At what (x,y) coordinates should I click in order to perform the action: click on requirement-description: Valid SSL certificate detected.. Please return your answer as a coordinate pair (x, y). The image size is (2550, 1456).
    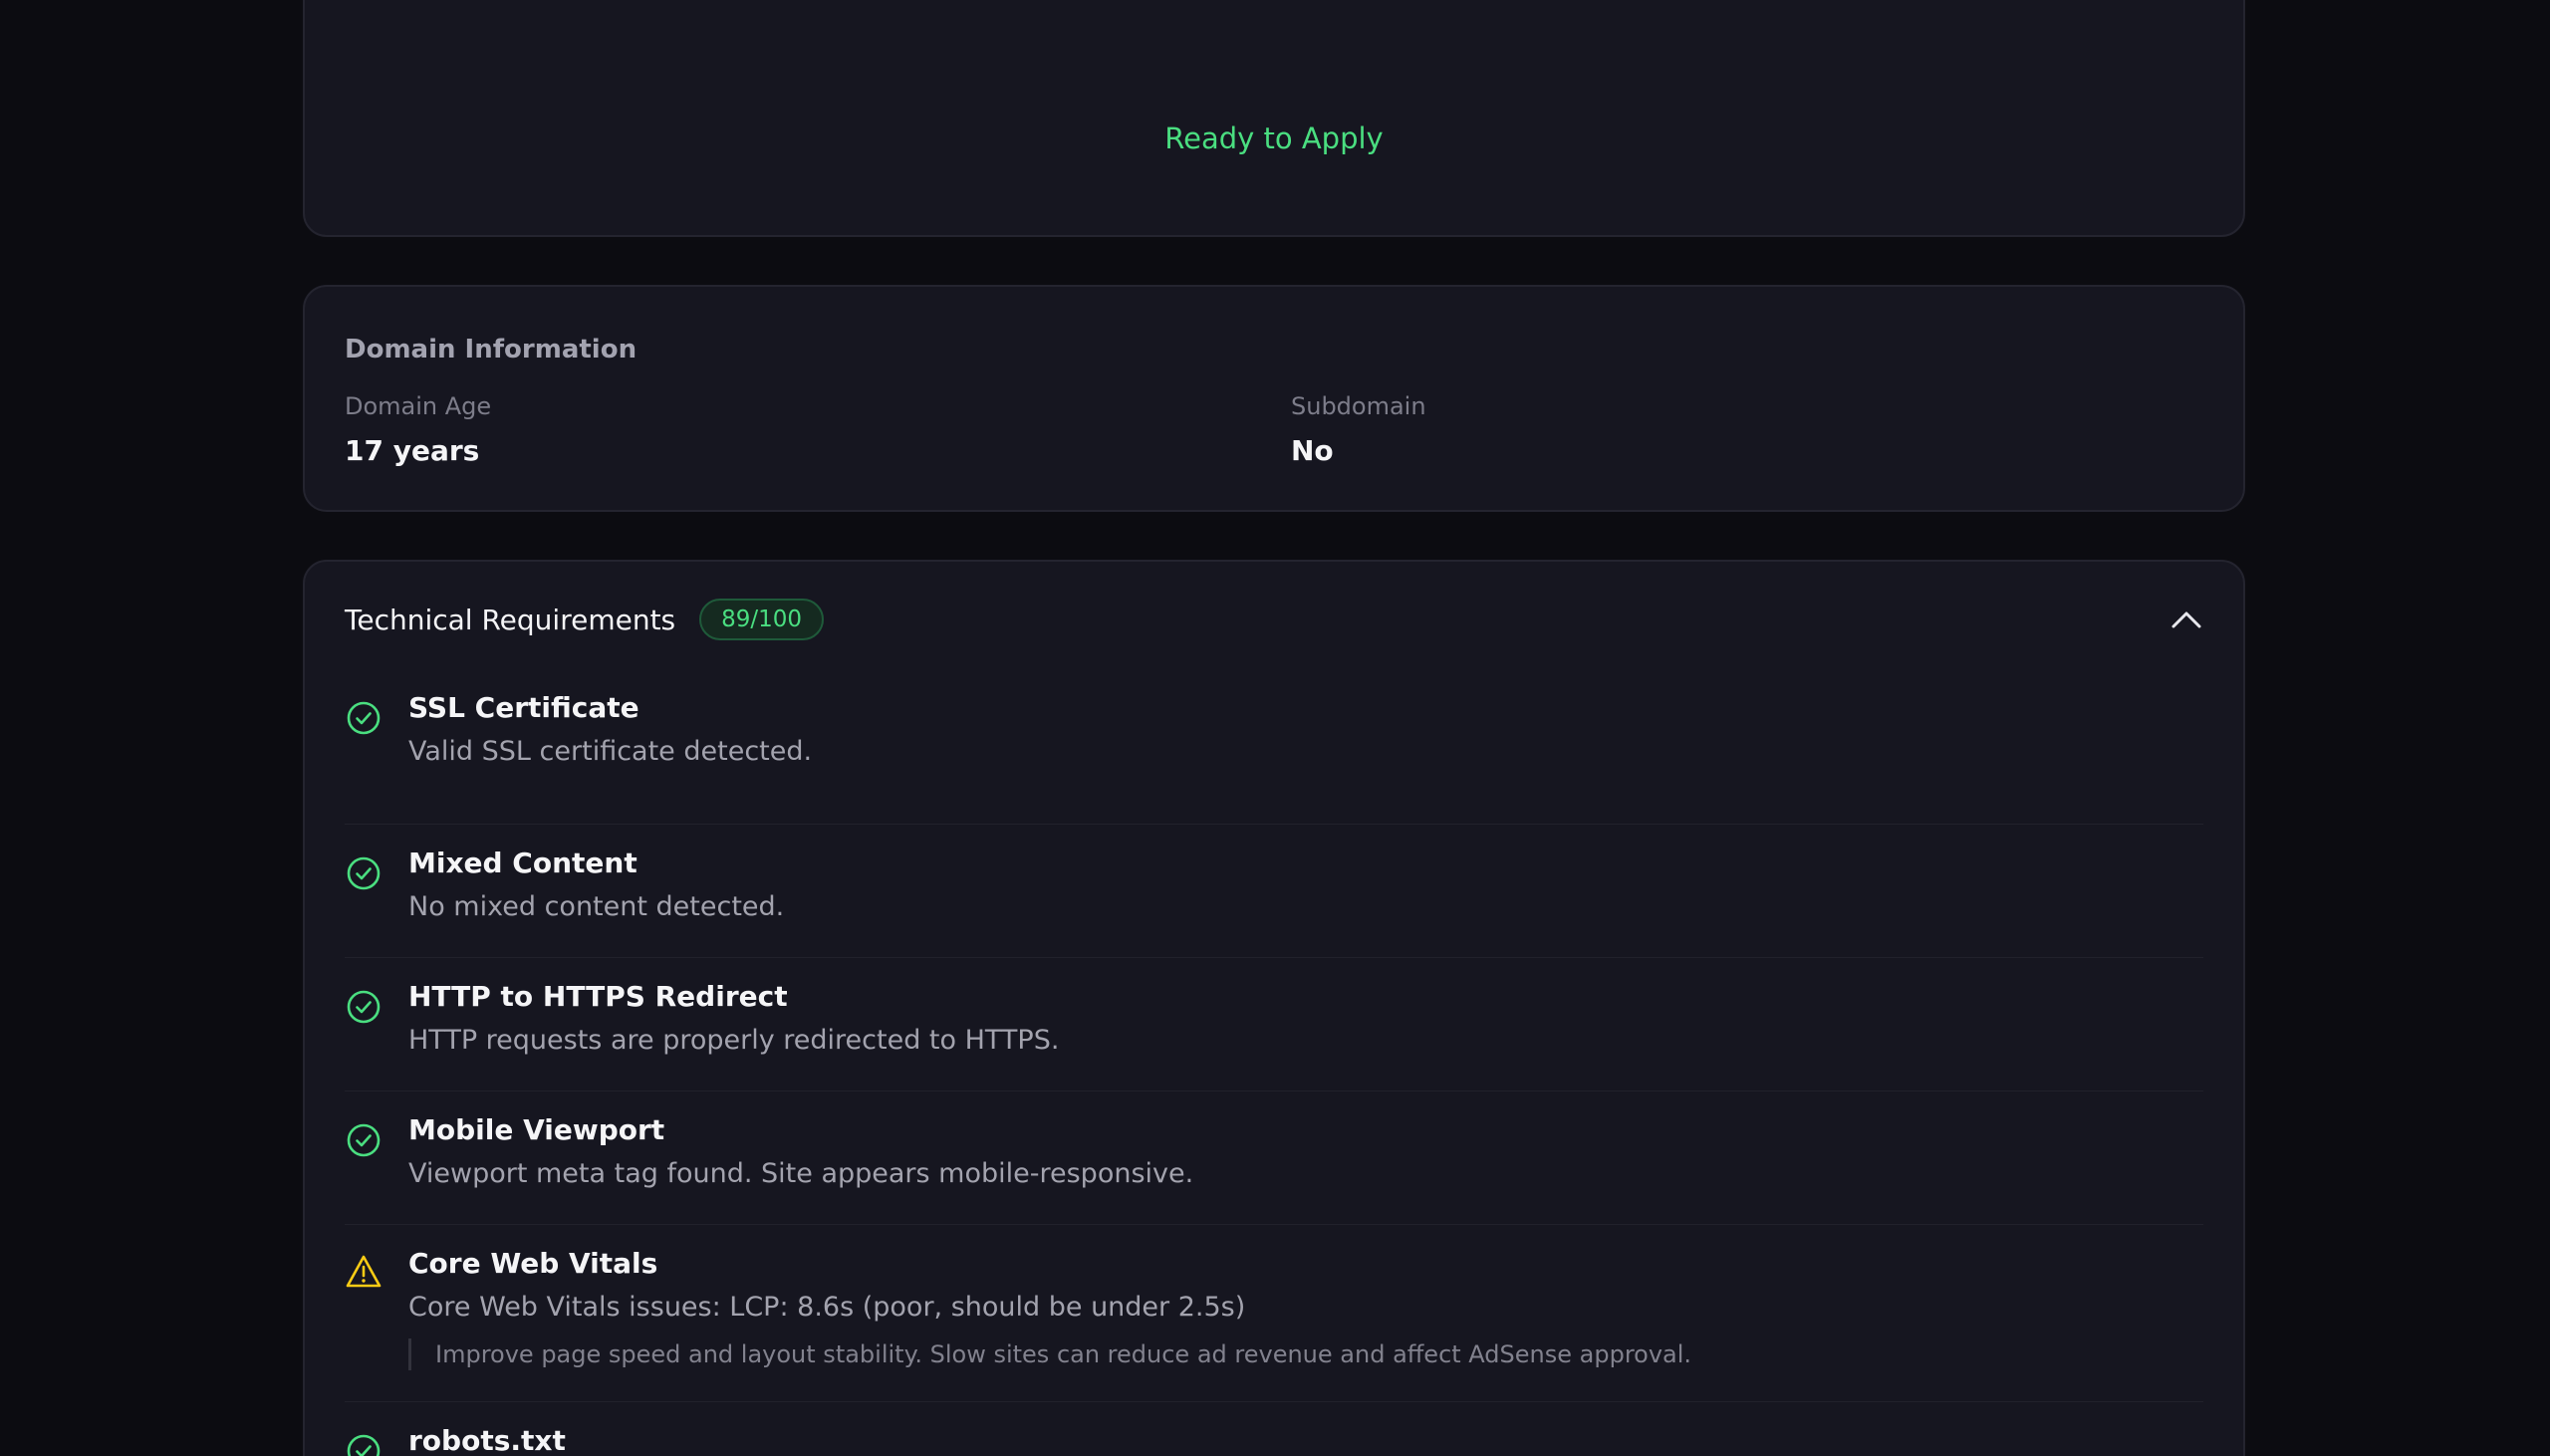
    Looking at the image, I should click on (610, 751).